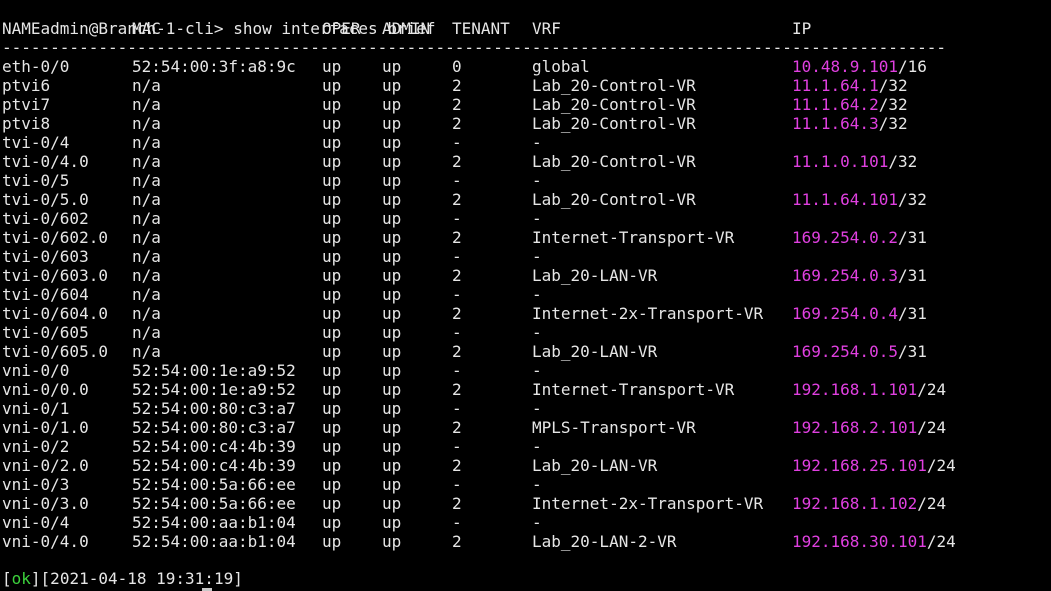 This screenshot has width=1051, height=591. I want to click on header-vrf: VRF, so click(546, 28).